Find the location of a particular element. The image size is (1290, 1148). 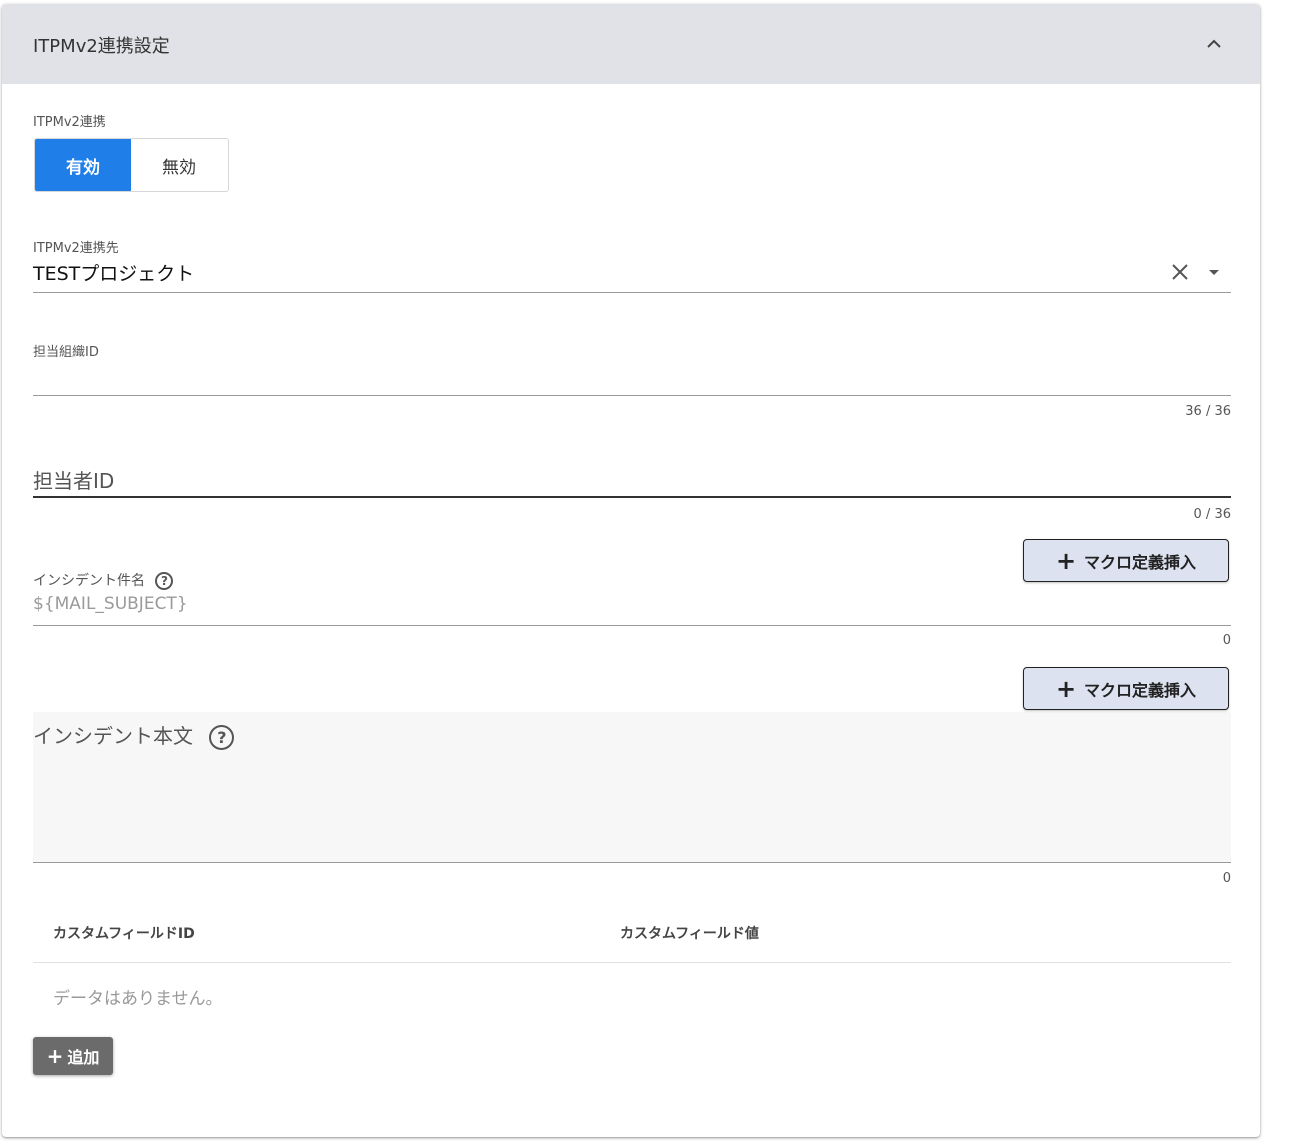

body-macro-insert-button: + マクロ定義挿入 is located at coordinates (1126, 688).